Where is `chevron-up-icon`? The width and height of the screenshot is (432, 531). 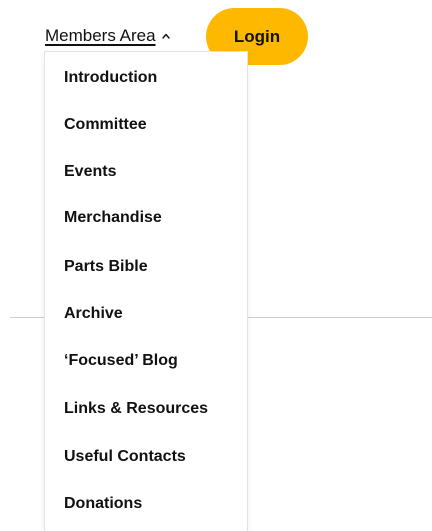 chevron-up-icon is located at coordinates (165, 36).